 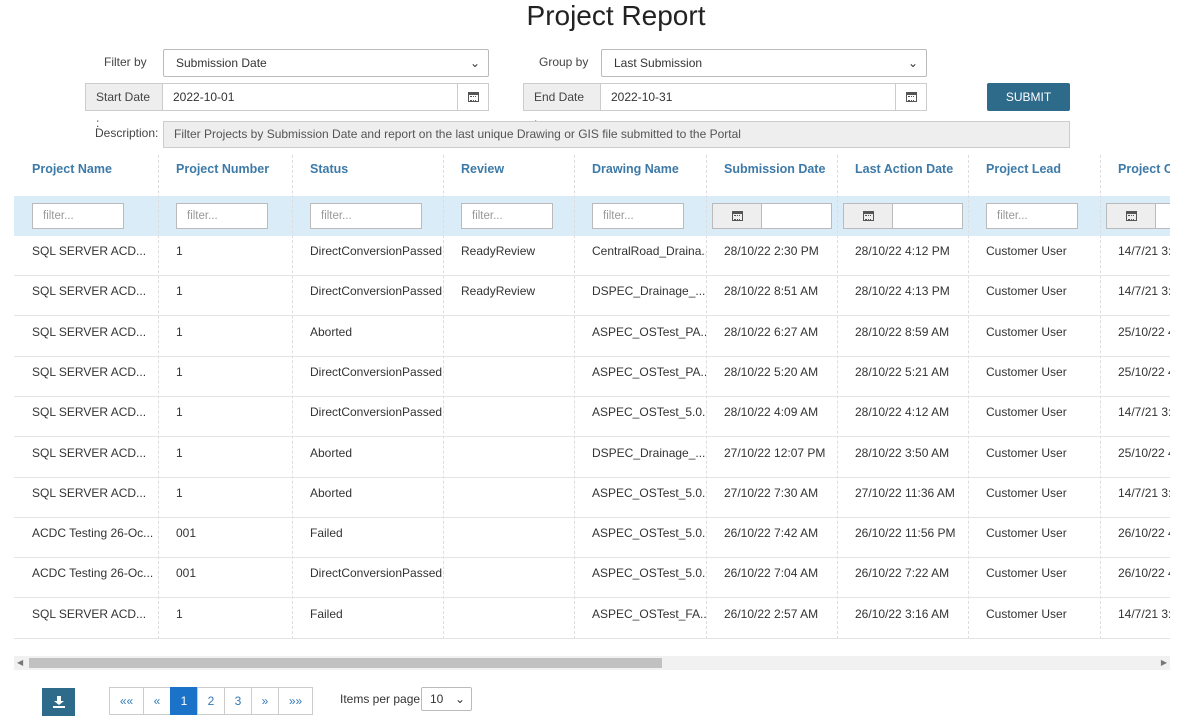 What do you see at coordinates (911, 97) in the screenshot?
I see `end-date-calendar-button` at bounding box center [911, 97].